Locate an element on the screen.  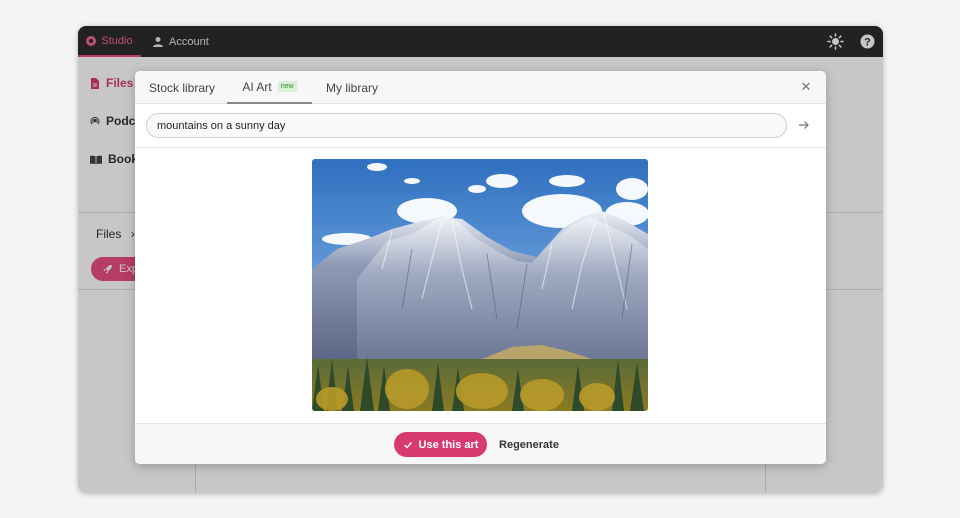
close-icon: ✕ is located at coordinates (806, 87).